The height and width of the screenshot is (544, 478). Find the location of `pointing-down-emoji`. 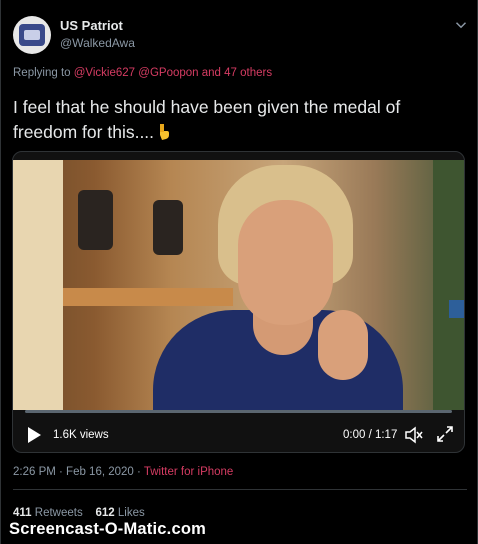

pointing-down-emoji is located at coordinates (165, 132).